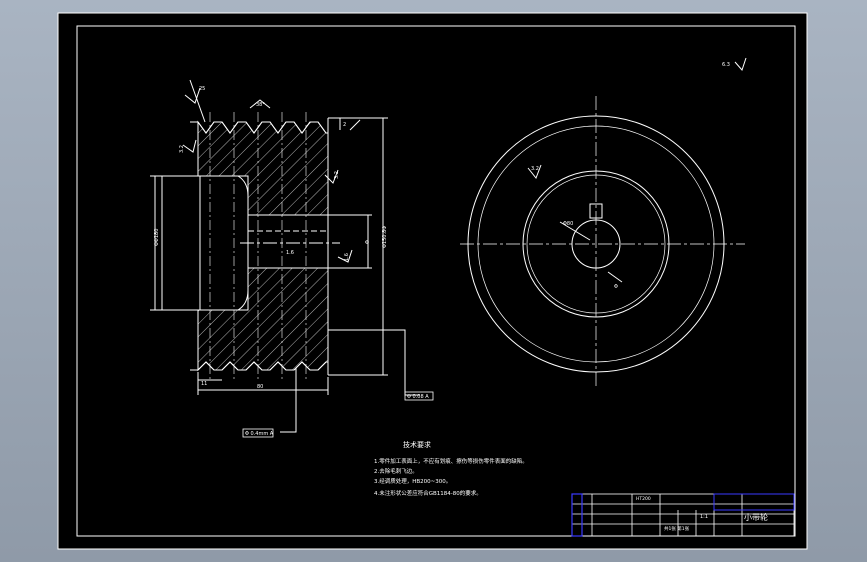 Image resolution: width=867 pixels, height=562 pixels. What do you see at coordinates (704, 517) in the screenshot?
I see `title-scale: 1:1` at bounding box center [704, 517].